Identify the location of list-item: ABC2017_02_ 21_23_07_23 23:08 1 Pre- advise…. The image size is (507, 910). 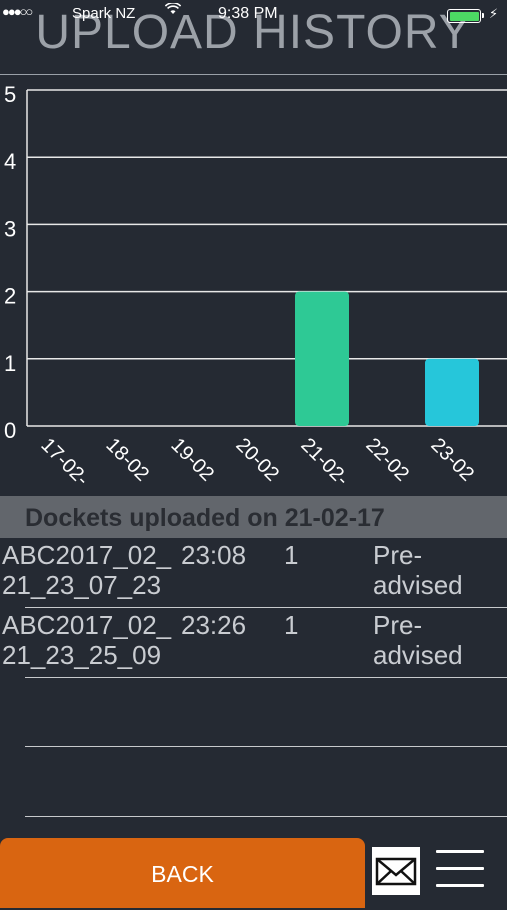
(253, 573).